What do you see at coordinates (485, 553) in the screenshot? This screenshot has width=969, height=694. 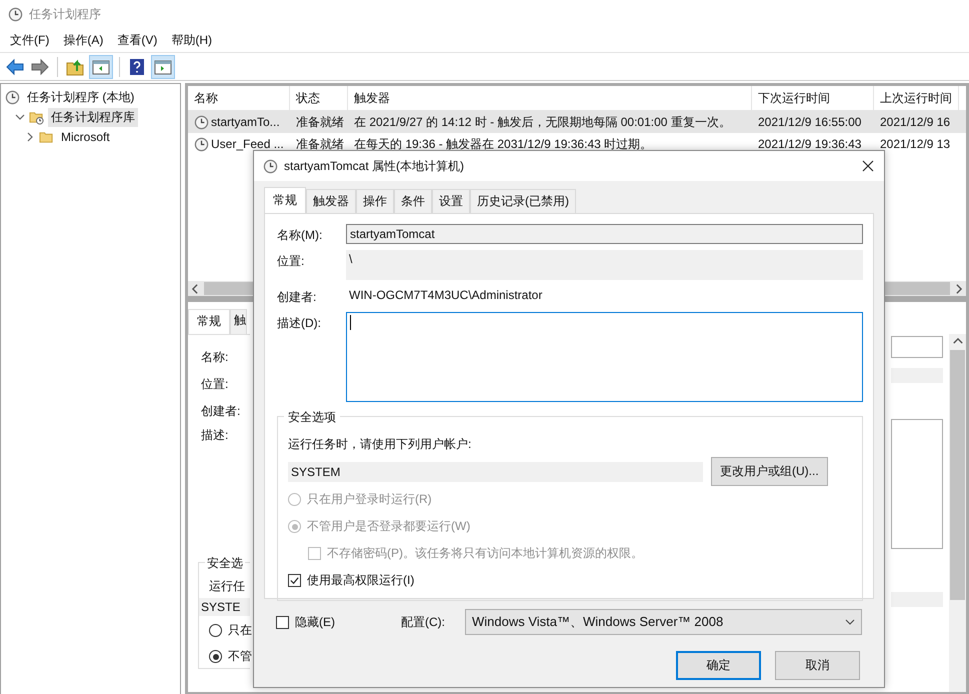 I see `option-label: 不存储密码(P)。该任务将只有访问本地计算机资源的权限。` at bounding box center [485, 553].